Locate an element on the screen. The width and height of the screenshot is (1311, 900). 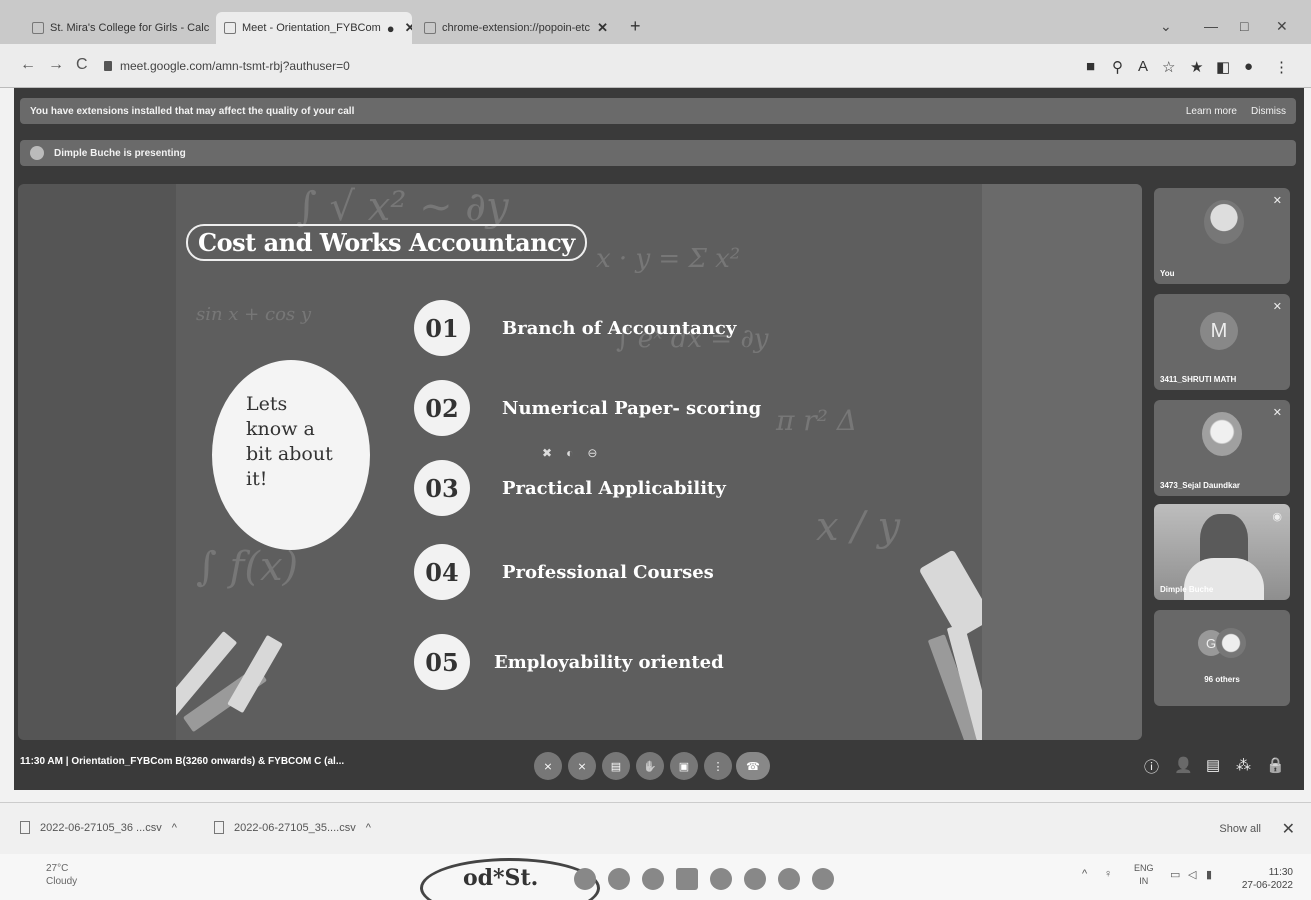
info-icon: ⓘ is located at coordinates (1151, 766).